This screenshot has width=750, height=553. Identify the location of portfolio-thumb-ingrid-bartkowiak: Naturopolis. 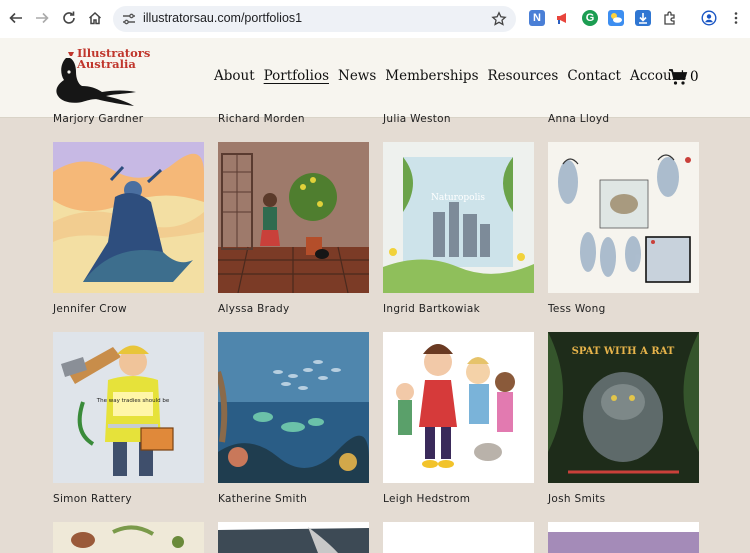
(458, 217).